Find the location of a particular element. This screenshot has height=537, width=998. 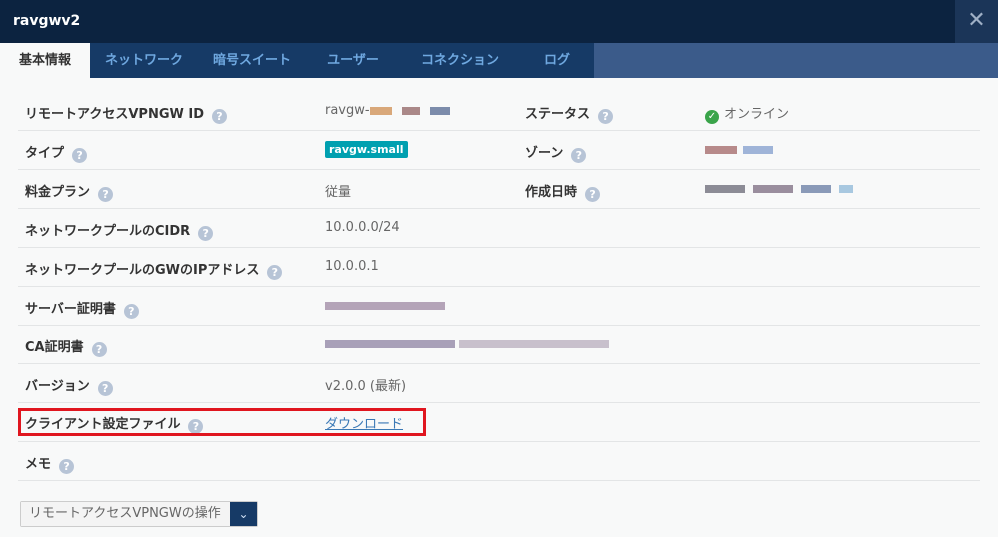

tab-cipher-suite: 暗号スイート is located at coordinates (252, 60).